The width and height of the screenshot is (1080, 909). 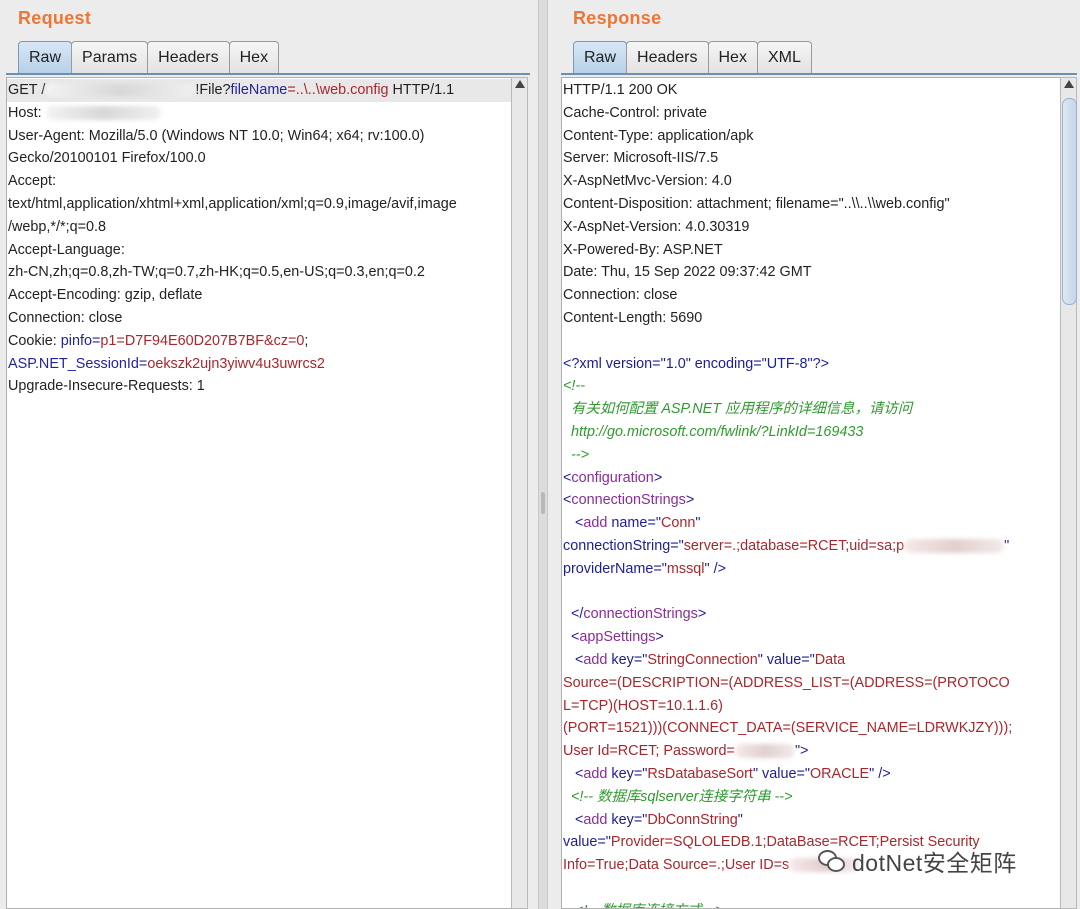 I want to click on code-line: <!-- 数据库连接方式 -->, so click(x=811, y=904).